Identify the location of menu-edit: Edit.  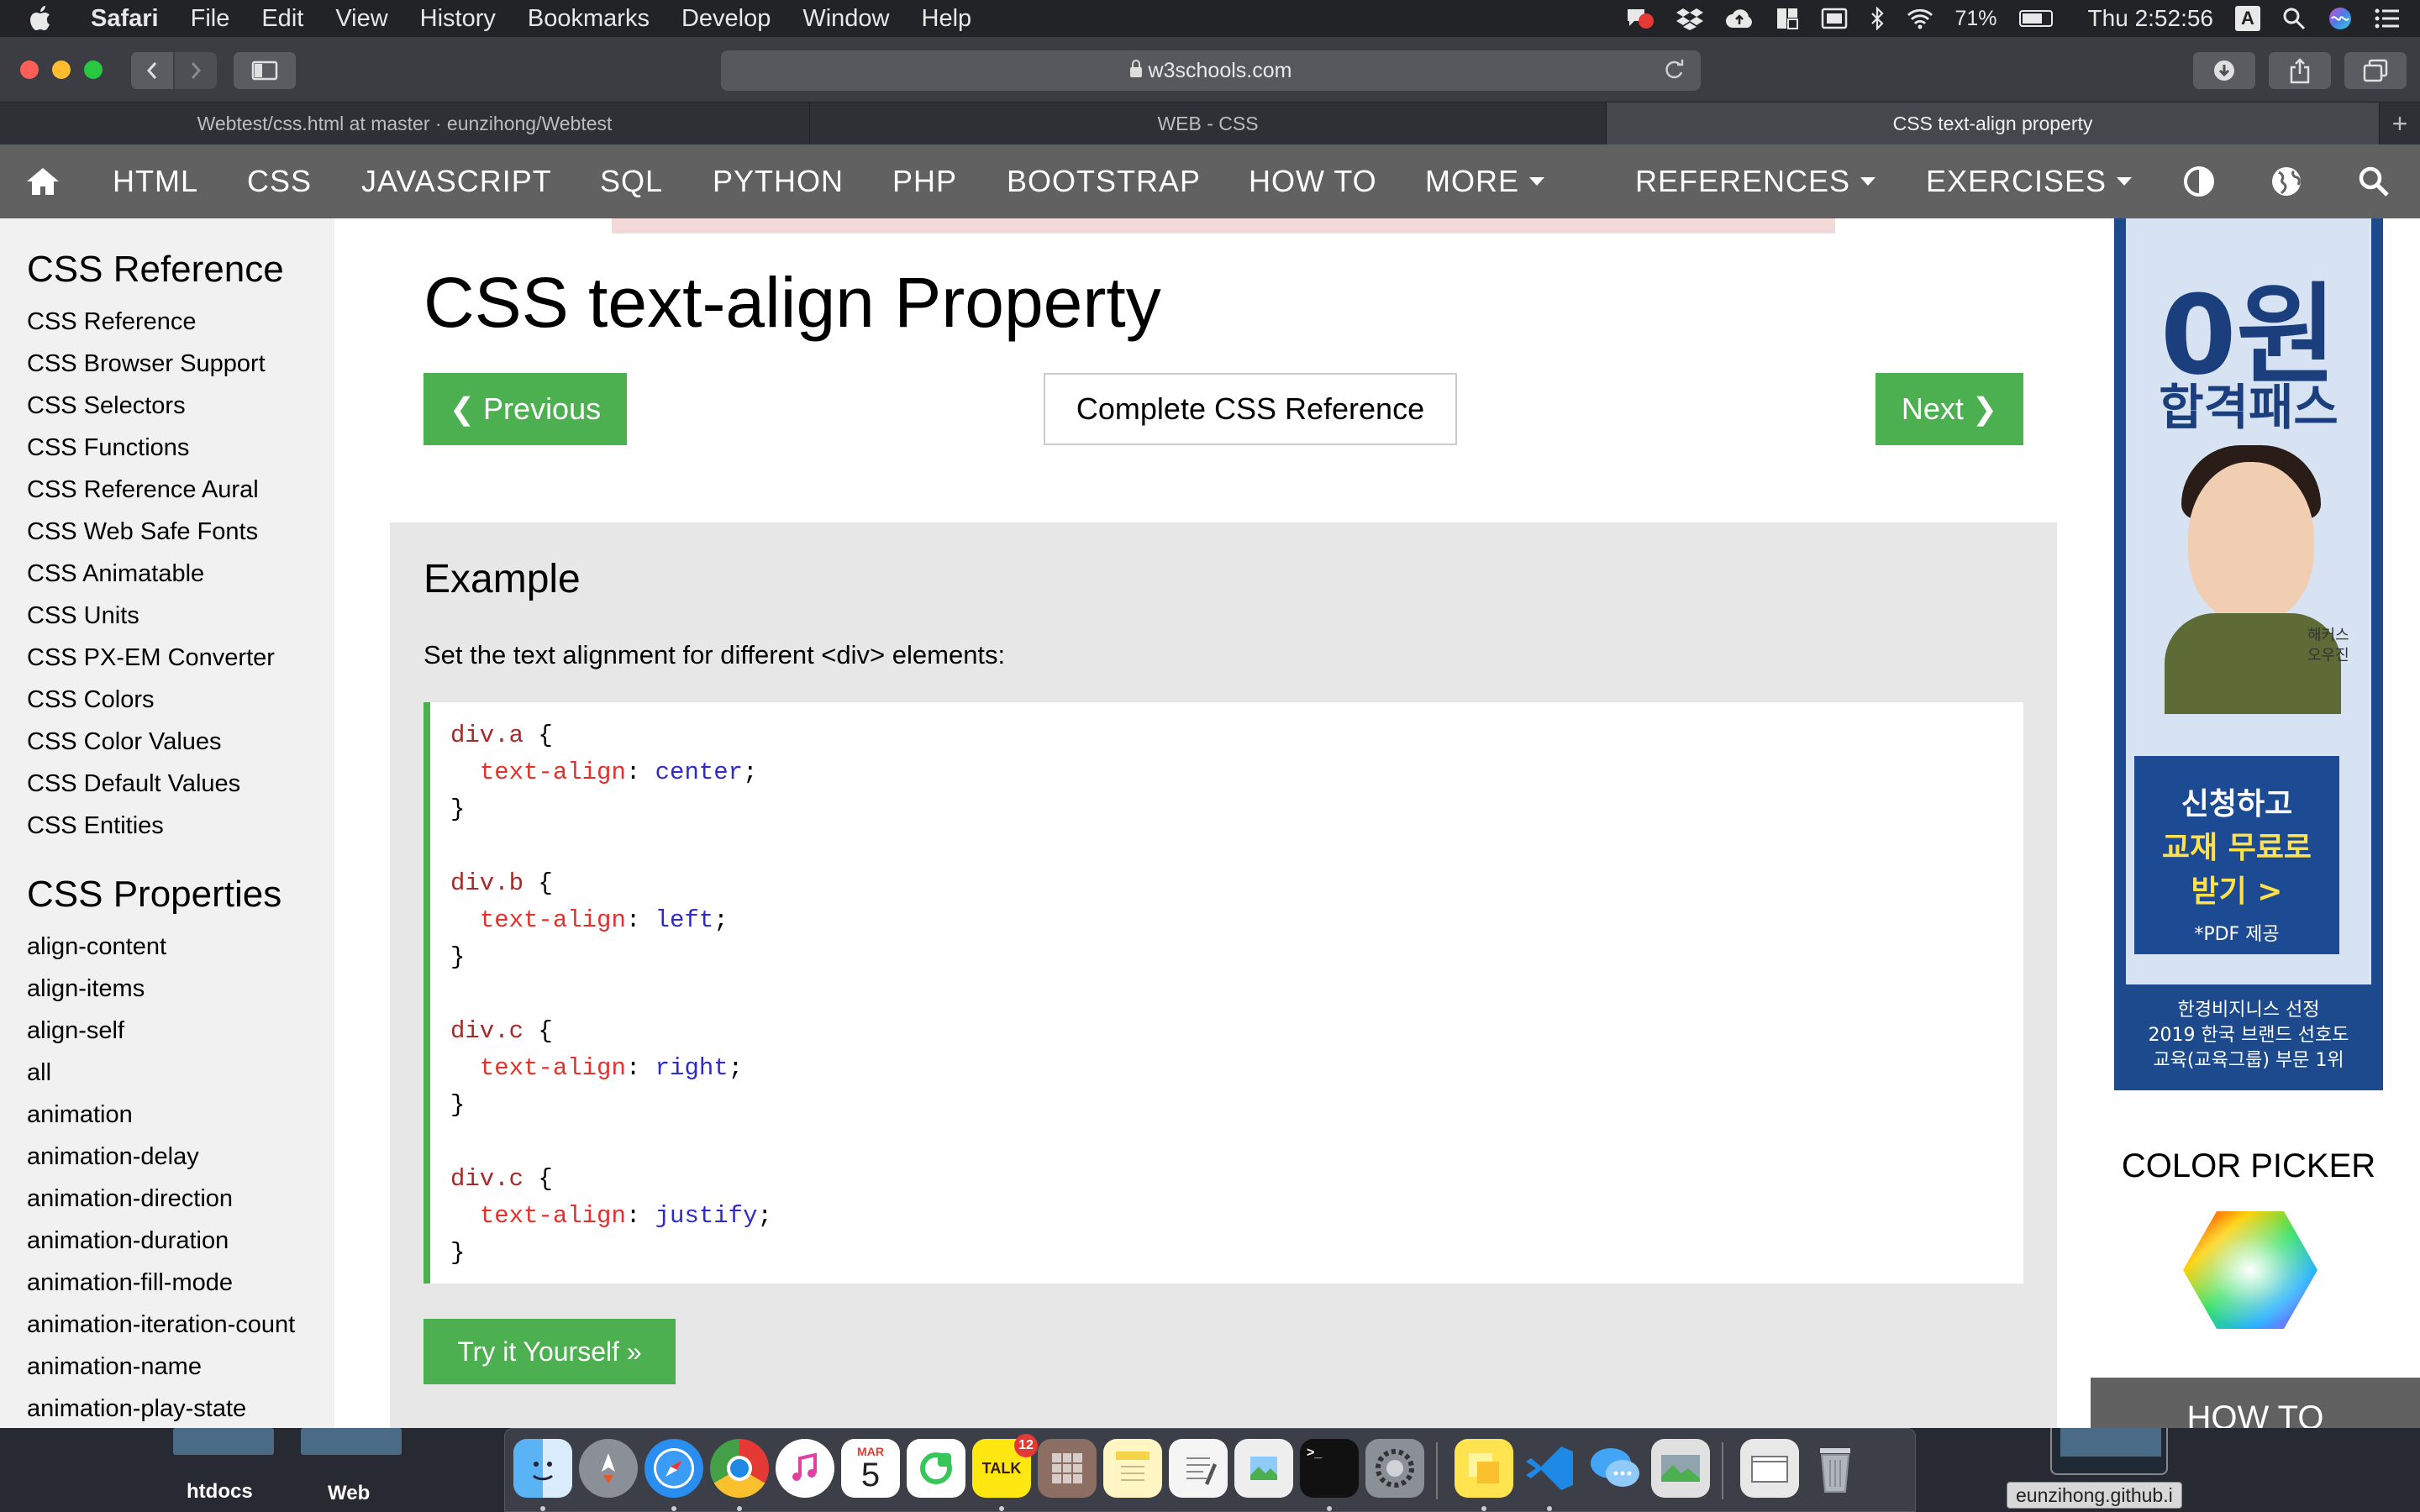
(282, 19).